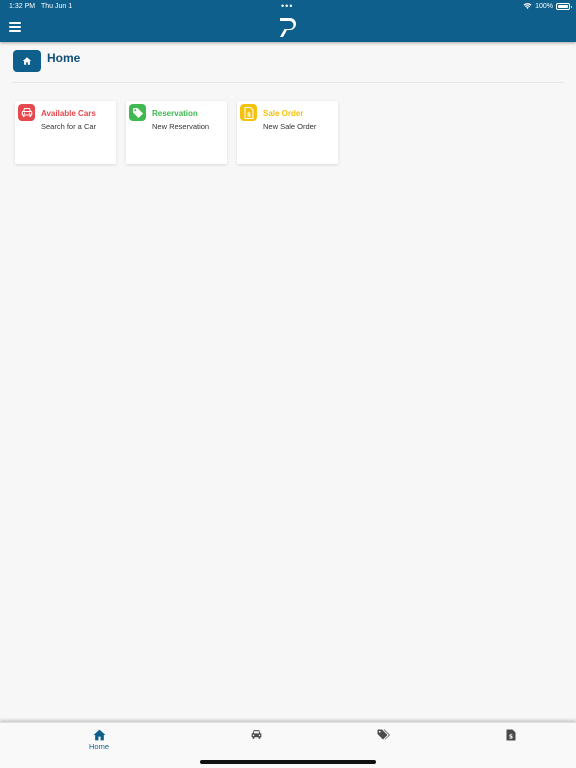  I want to click on tag-icon, so click(137, 112).